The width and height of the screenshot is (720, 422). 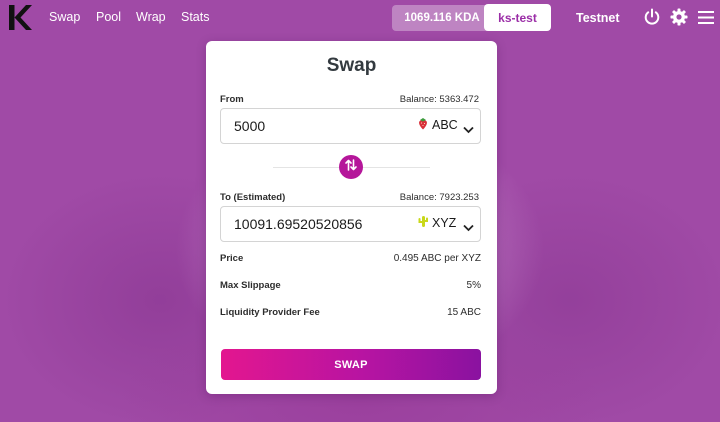 I want to click on kda-balance: 1069.116 KDA, so click(x=442, y=18).